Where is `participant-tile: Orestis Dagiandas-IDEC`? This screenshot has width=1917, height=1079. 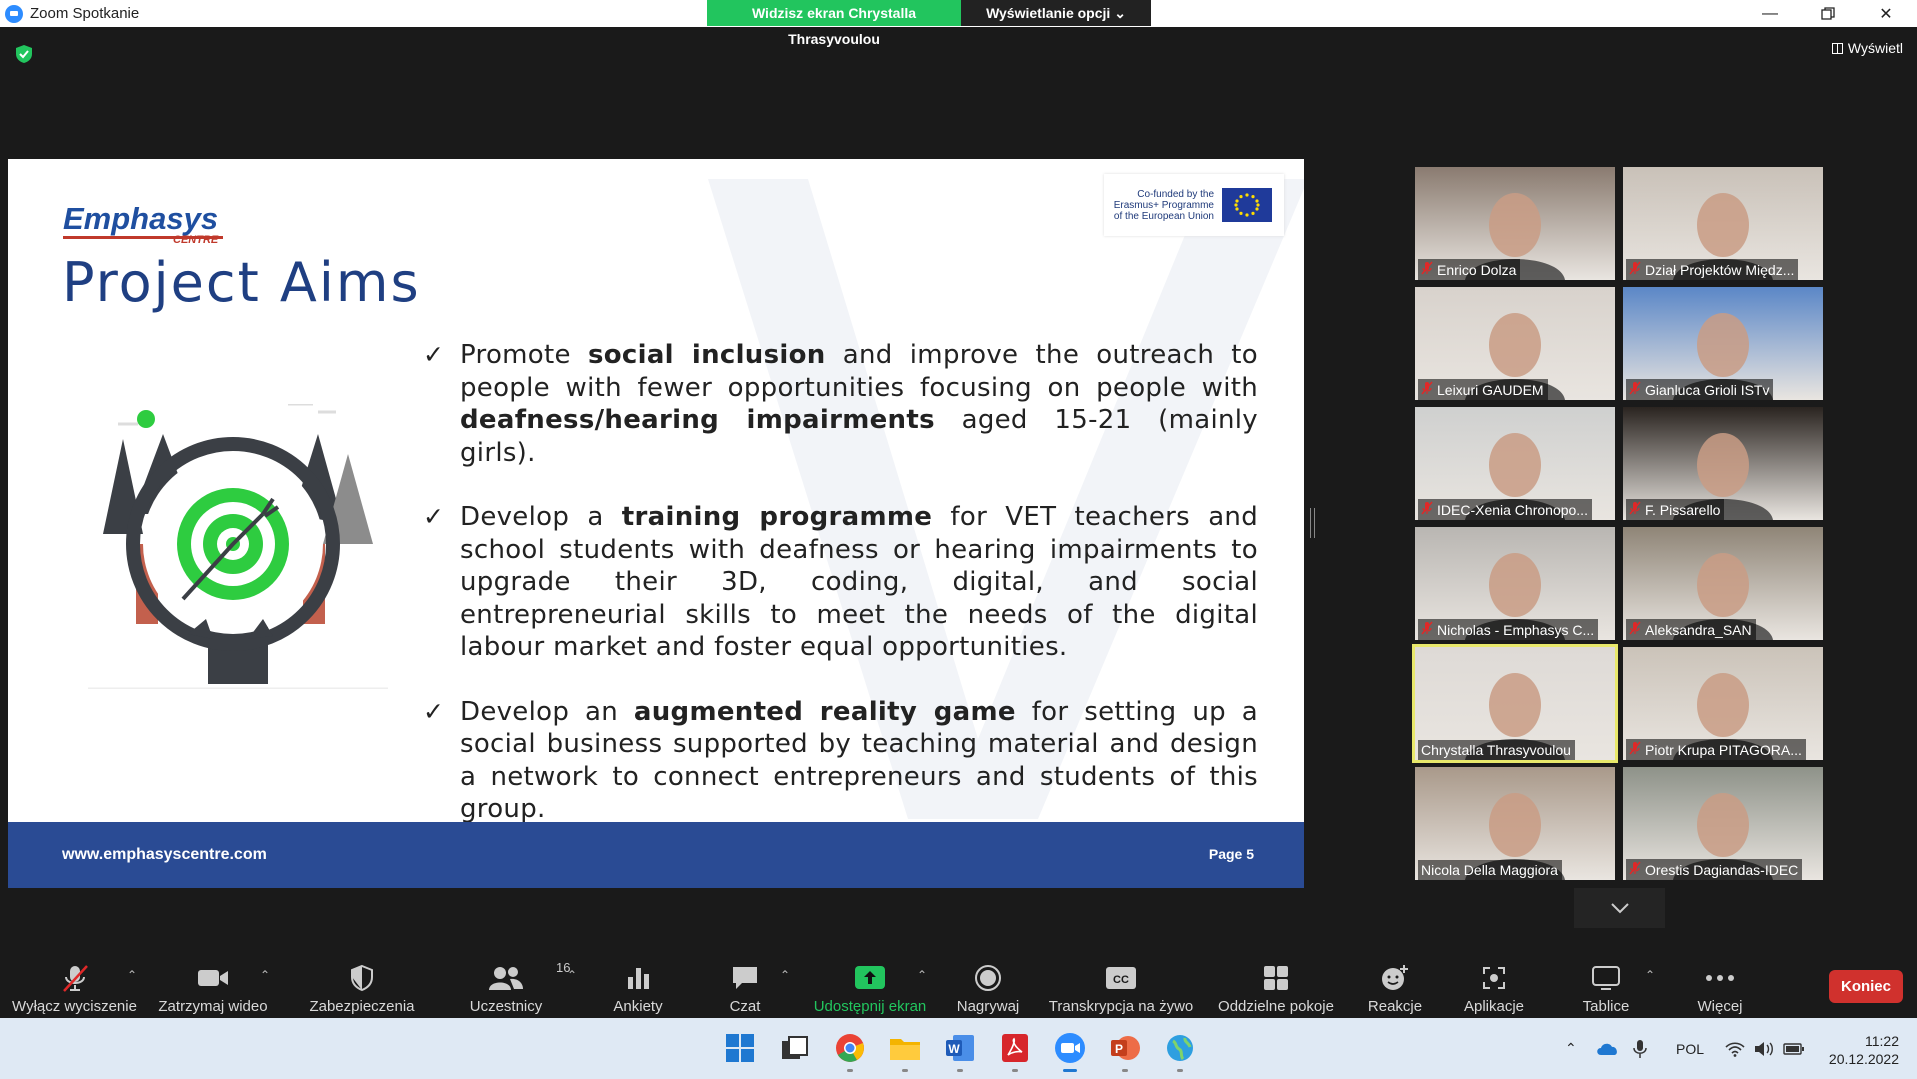
participant-tile: Orestis Dagiandas-IDEC is located at coordinates (1723, 823).